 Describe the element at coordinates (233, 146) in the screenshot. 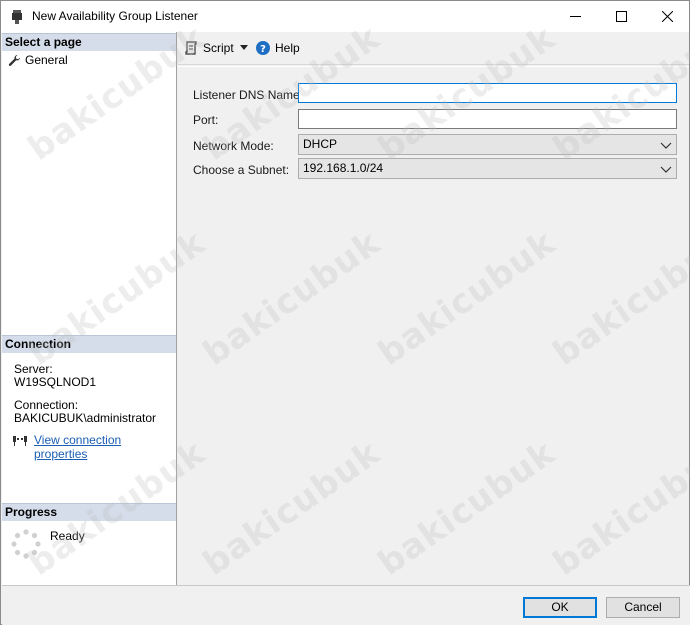

I see `network-mode-label: Network Mode:` at that location.